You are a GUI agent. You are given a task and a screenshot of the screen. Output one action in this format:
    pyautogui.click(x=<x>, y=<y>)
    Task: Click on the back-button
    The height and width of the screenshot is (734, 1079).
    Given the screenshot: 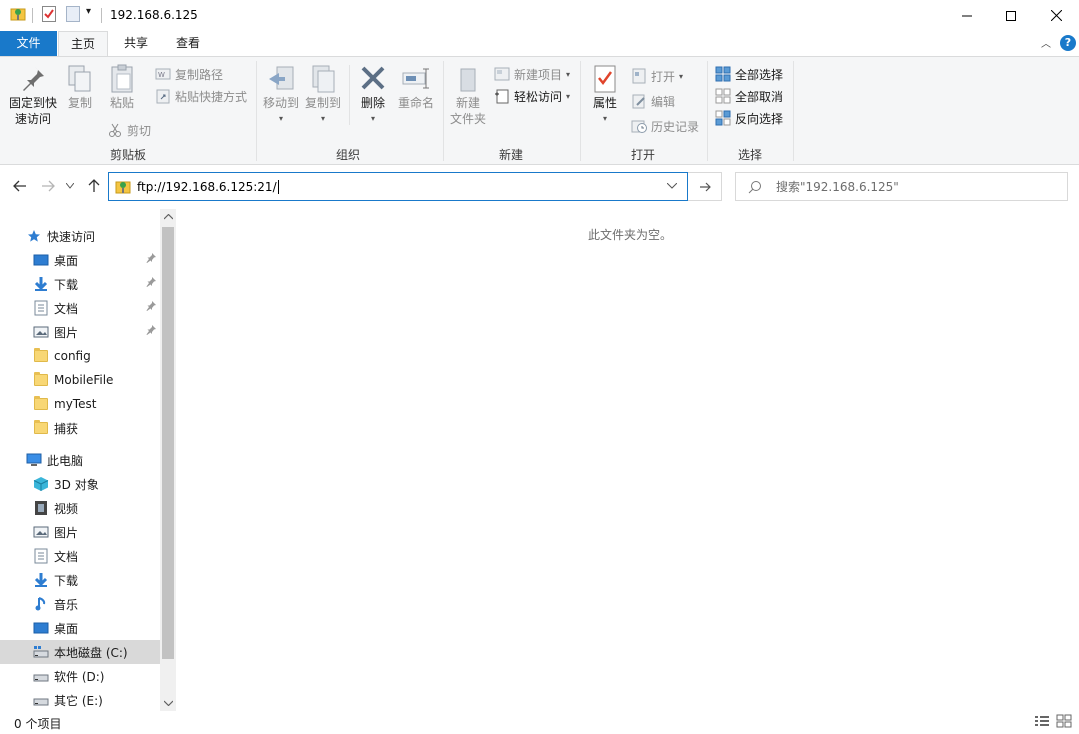 What is the action you would take?
    pyautogui.click(x=20, y=186)
    